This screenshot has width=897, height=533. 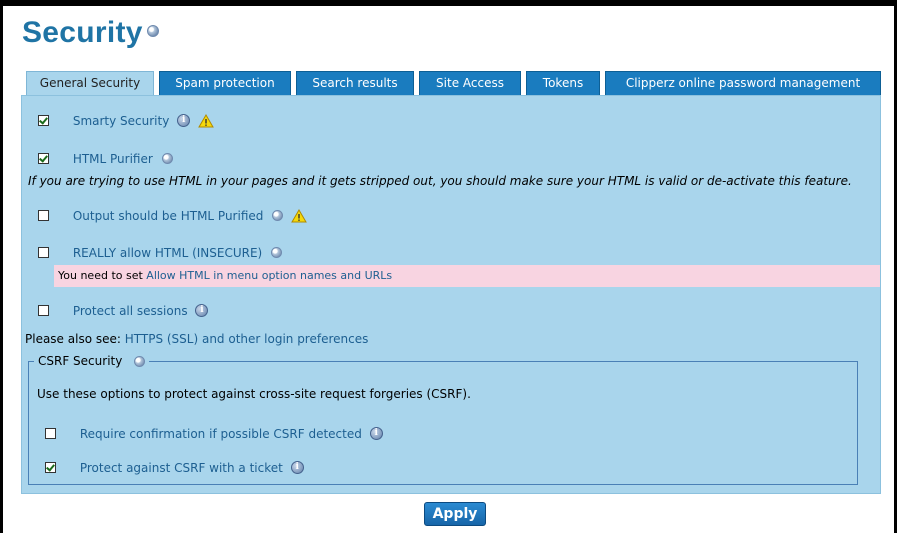 What do you see at coordinates (168, 216) in the screenshot?
I see `output-purified-label: Output should be HTML Purified` at bounding box center [168, 216].